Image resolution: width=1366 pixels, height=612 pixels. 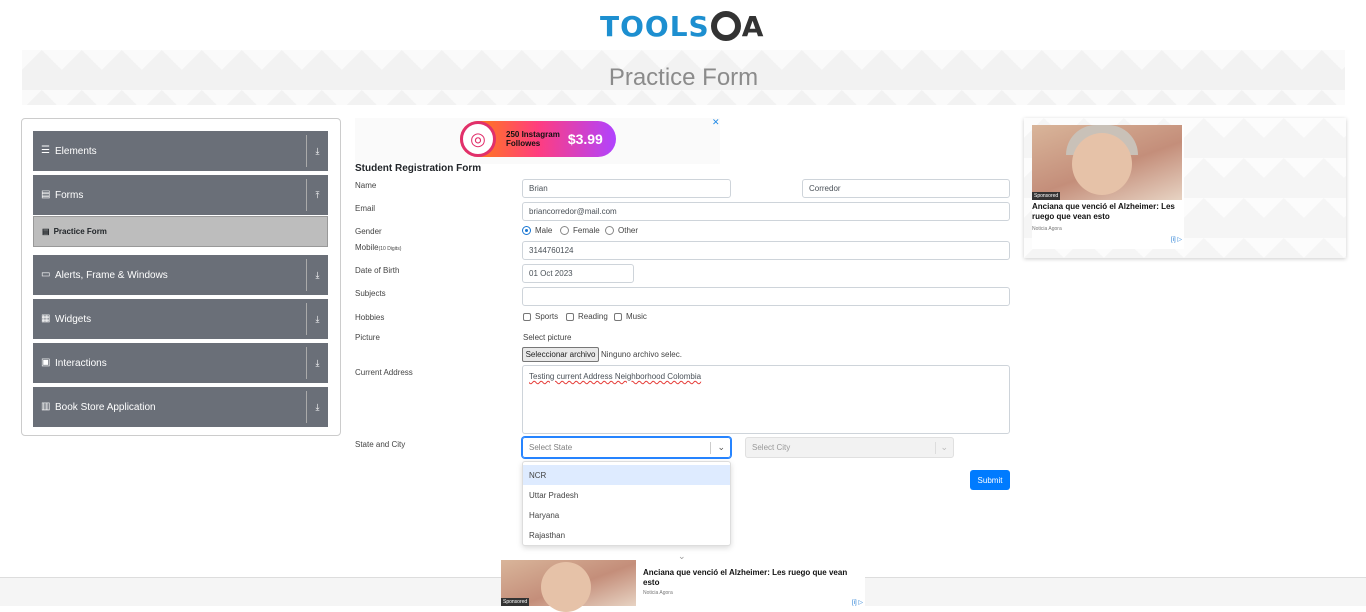 What do you see at coordinates (564, 230) in the screenshot?
I see `radio-icon` at bounding box center [564, 230].